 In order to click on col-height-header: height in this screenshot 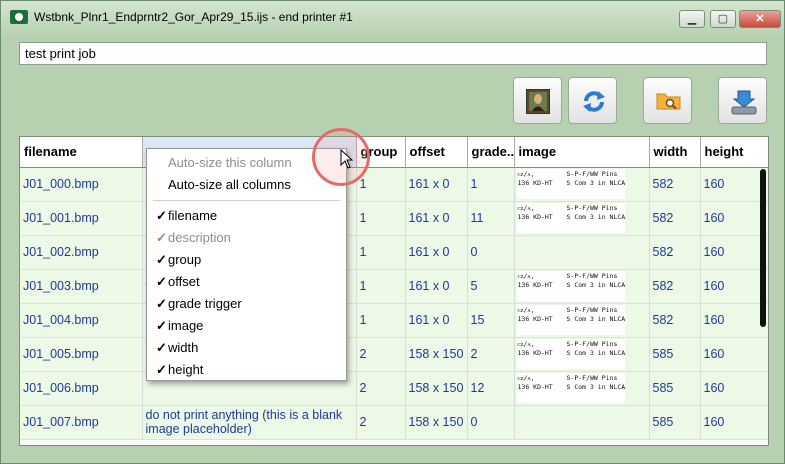, I will do `click(734, 152)`.